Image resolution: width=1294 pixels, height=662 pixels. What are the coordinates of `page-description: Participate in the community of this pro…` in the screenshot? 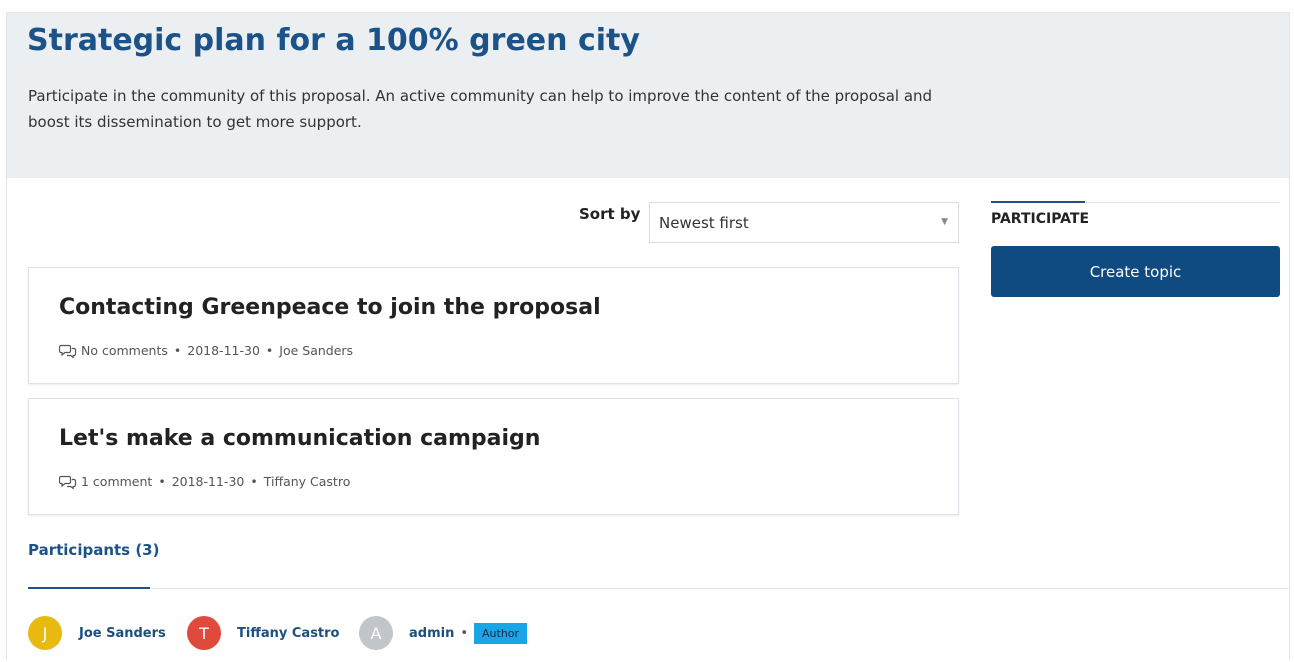 It's located at (480, 109).